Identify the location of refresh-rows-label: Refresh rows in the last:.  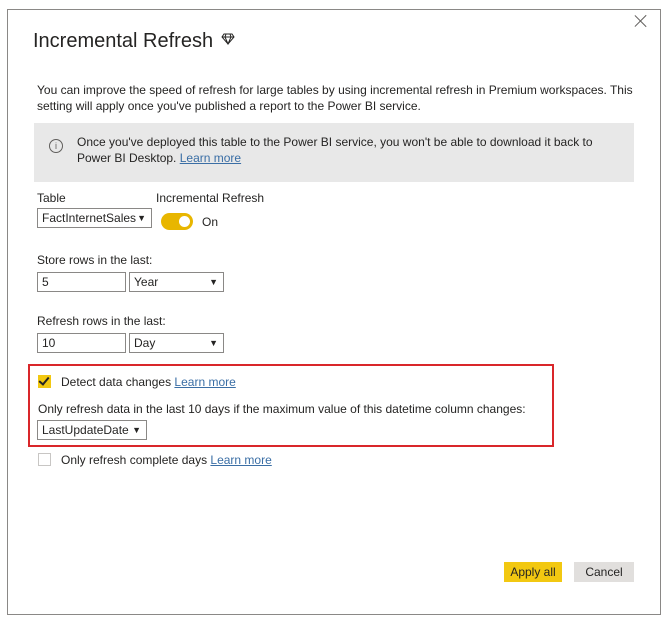
(101, 321).